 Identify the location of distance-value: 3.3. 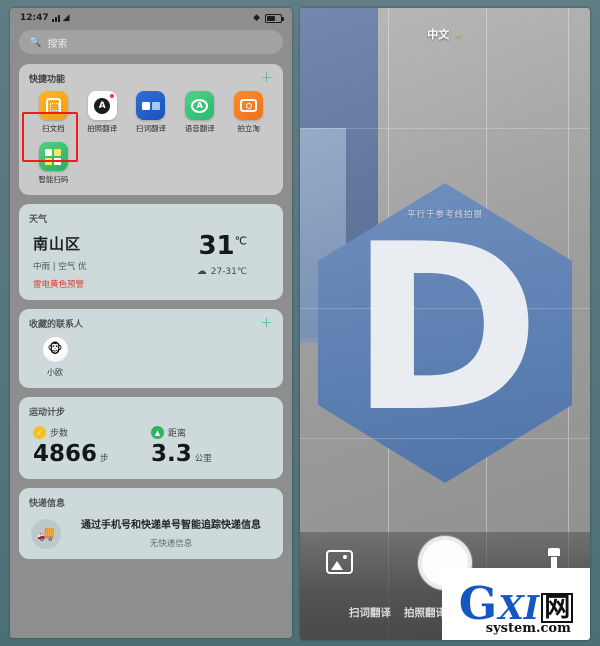
(171, 454).